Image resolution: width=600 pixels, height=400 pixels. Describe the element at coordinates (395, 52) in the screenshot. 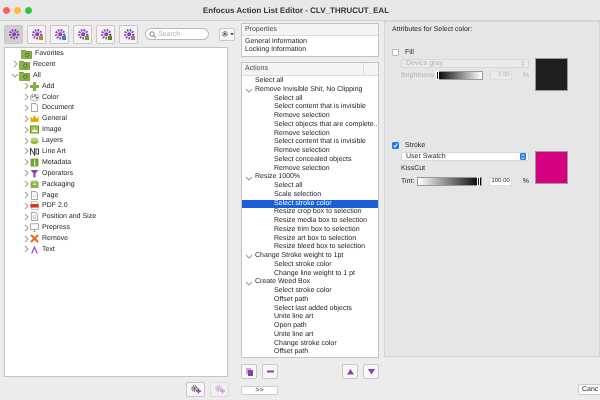

I see `checkbox` at that location.